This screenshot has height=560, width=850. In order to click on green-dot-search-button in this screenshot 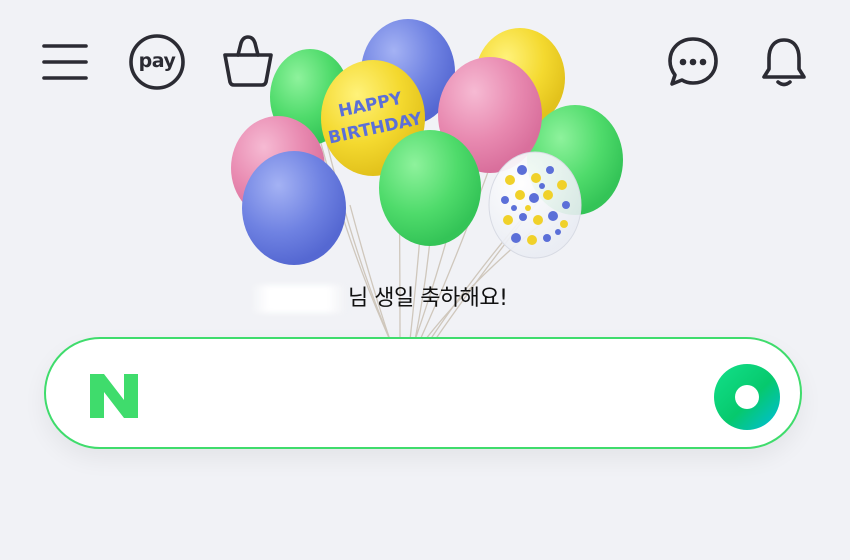, I will do `click(747, 397)`.